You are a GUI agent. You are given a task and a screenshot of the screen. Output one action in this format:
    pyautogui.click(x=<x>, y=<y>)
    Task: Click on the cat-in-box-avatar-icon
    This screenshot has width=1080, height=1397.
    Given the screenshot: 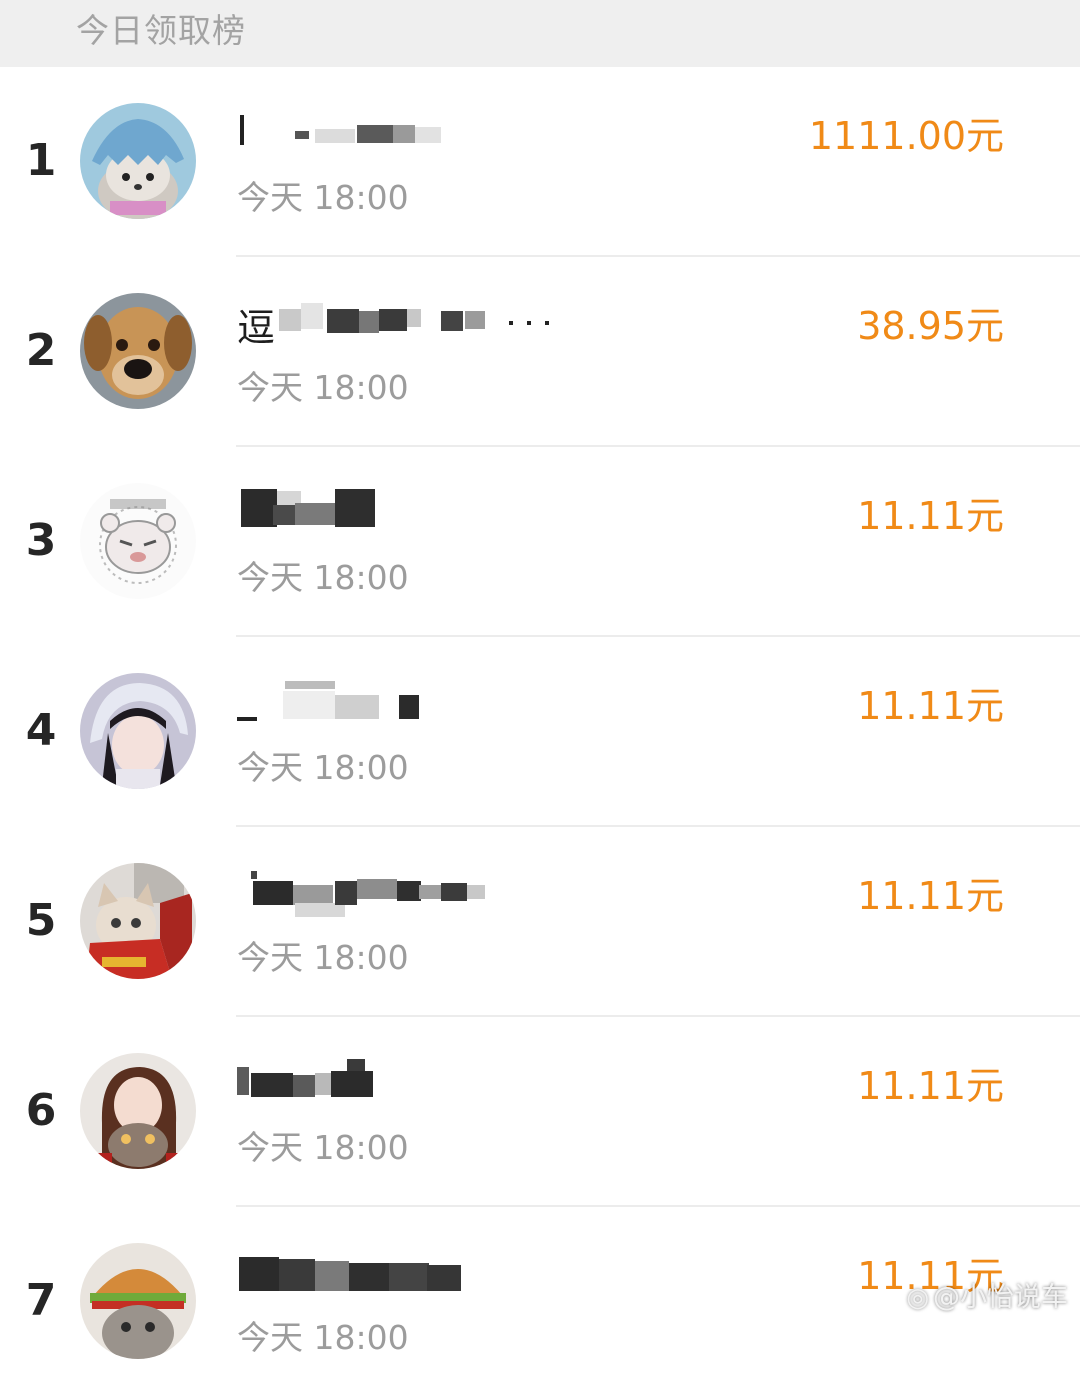 What is the action you would take?
    pyautogui.click(x=138, y=921)
    